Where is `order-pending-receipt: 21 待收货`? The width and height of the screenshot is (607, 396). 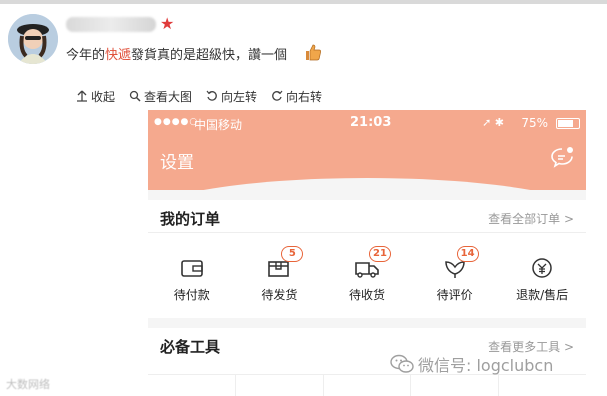 order-pending-receipt: 21 待收货 is located at coordinates (367, 277).